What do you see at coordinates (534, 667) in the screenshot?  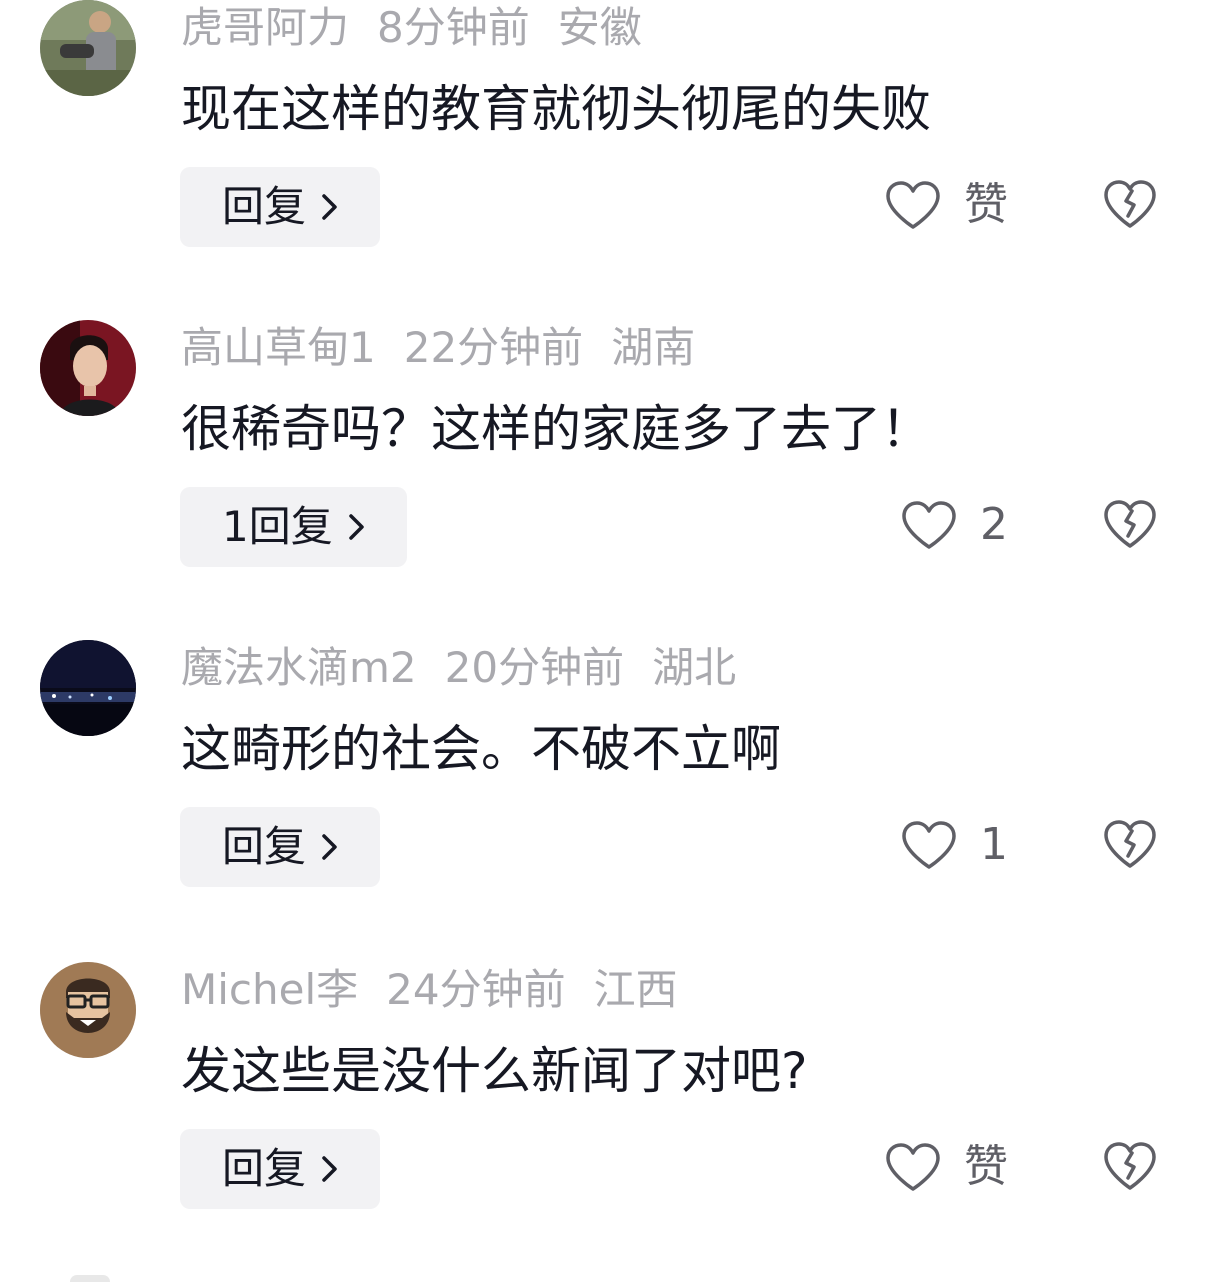 I see `timestamp: 20分钟前` at bounding box center [534, 667].